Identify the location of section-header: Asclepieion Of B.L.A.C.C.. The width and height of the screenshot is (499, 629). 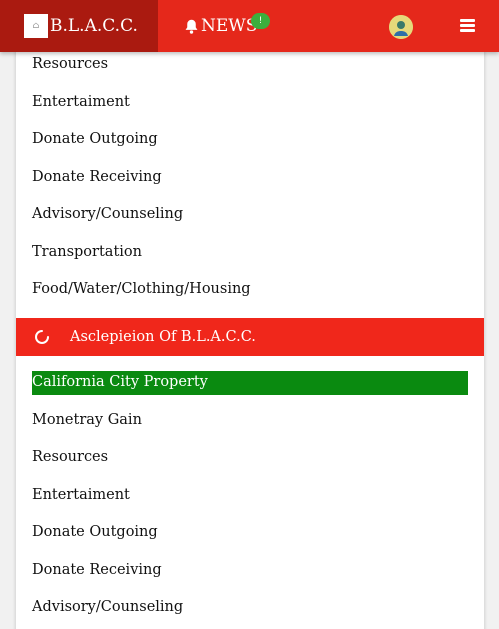
(250, 337).